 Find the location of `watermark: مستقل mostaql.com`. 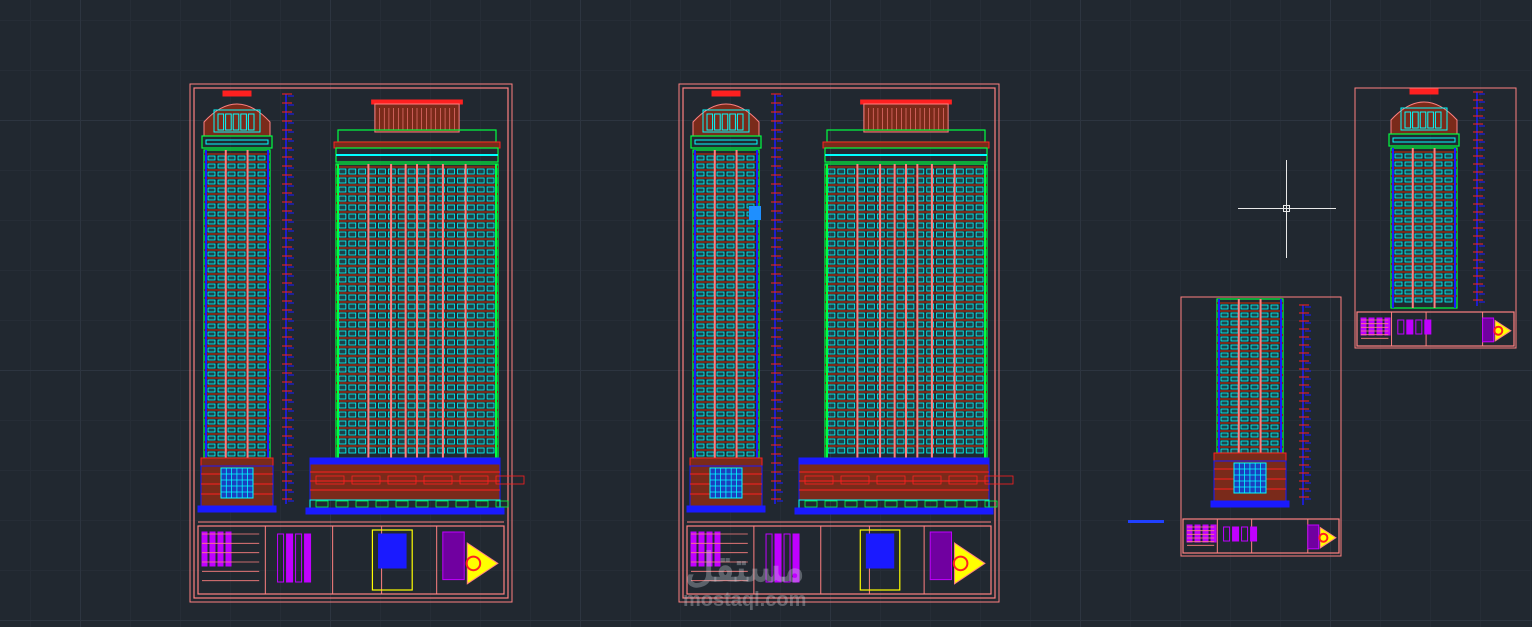

watermark: مستقل mostaql.com is located at coordinates (773, 580).